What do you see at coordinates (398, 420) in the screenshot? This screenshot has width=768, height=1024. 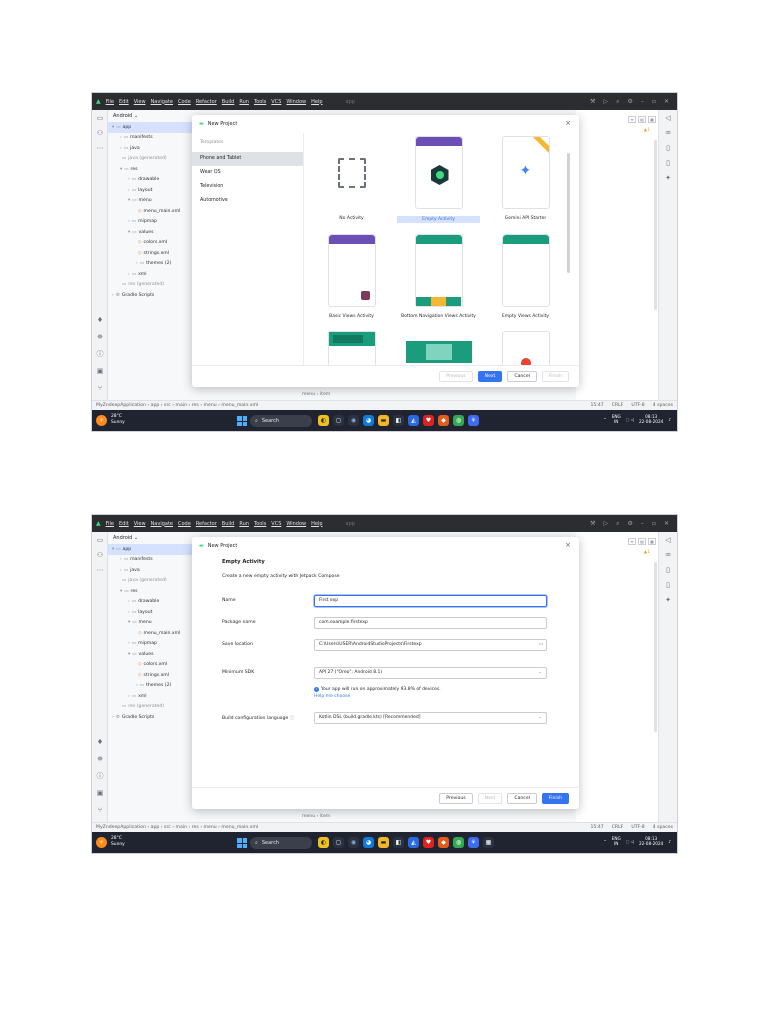 I see `store-icon: ◧` at bounding box center [398, 420].